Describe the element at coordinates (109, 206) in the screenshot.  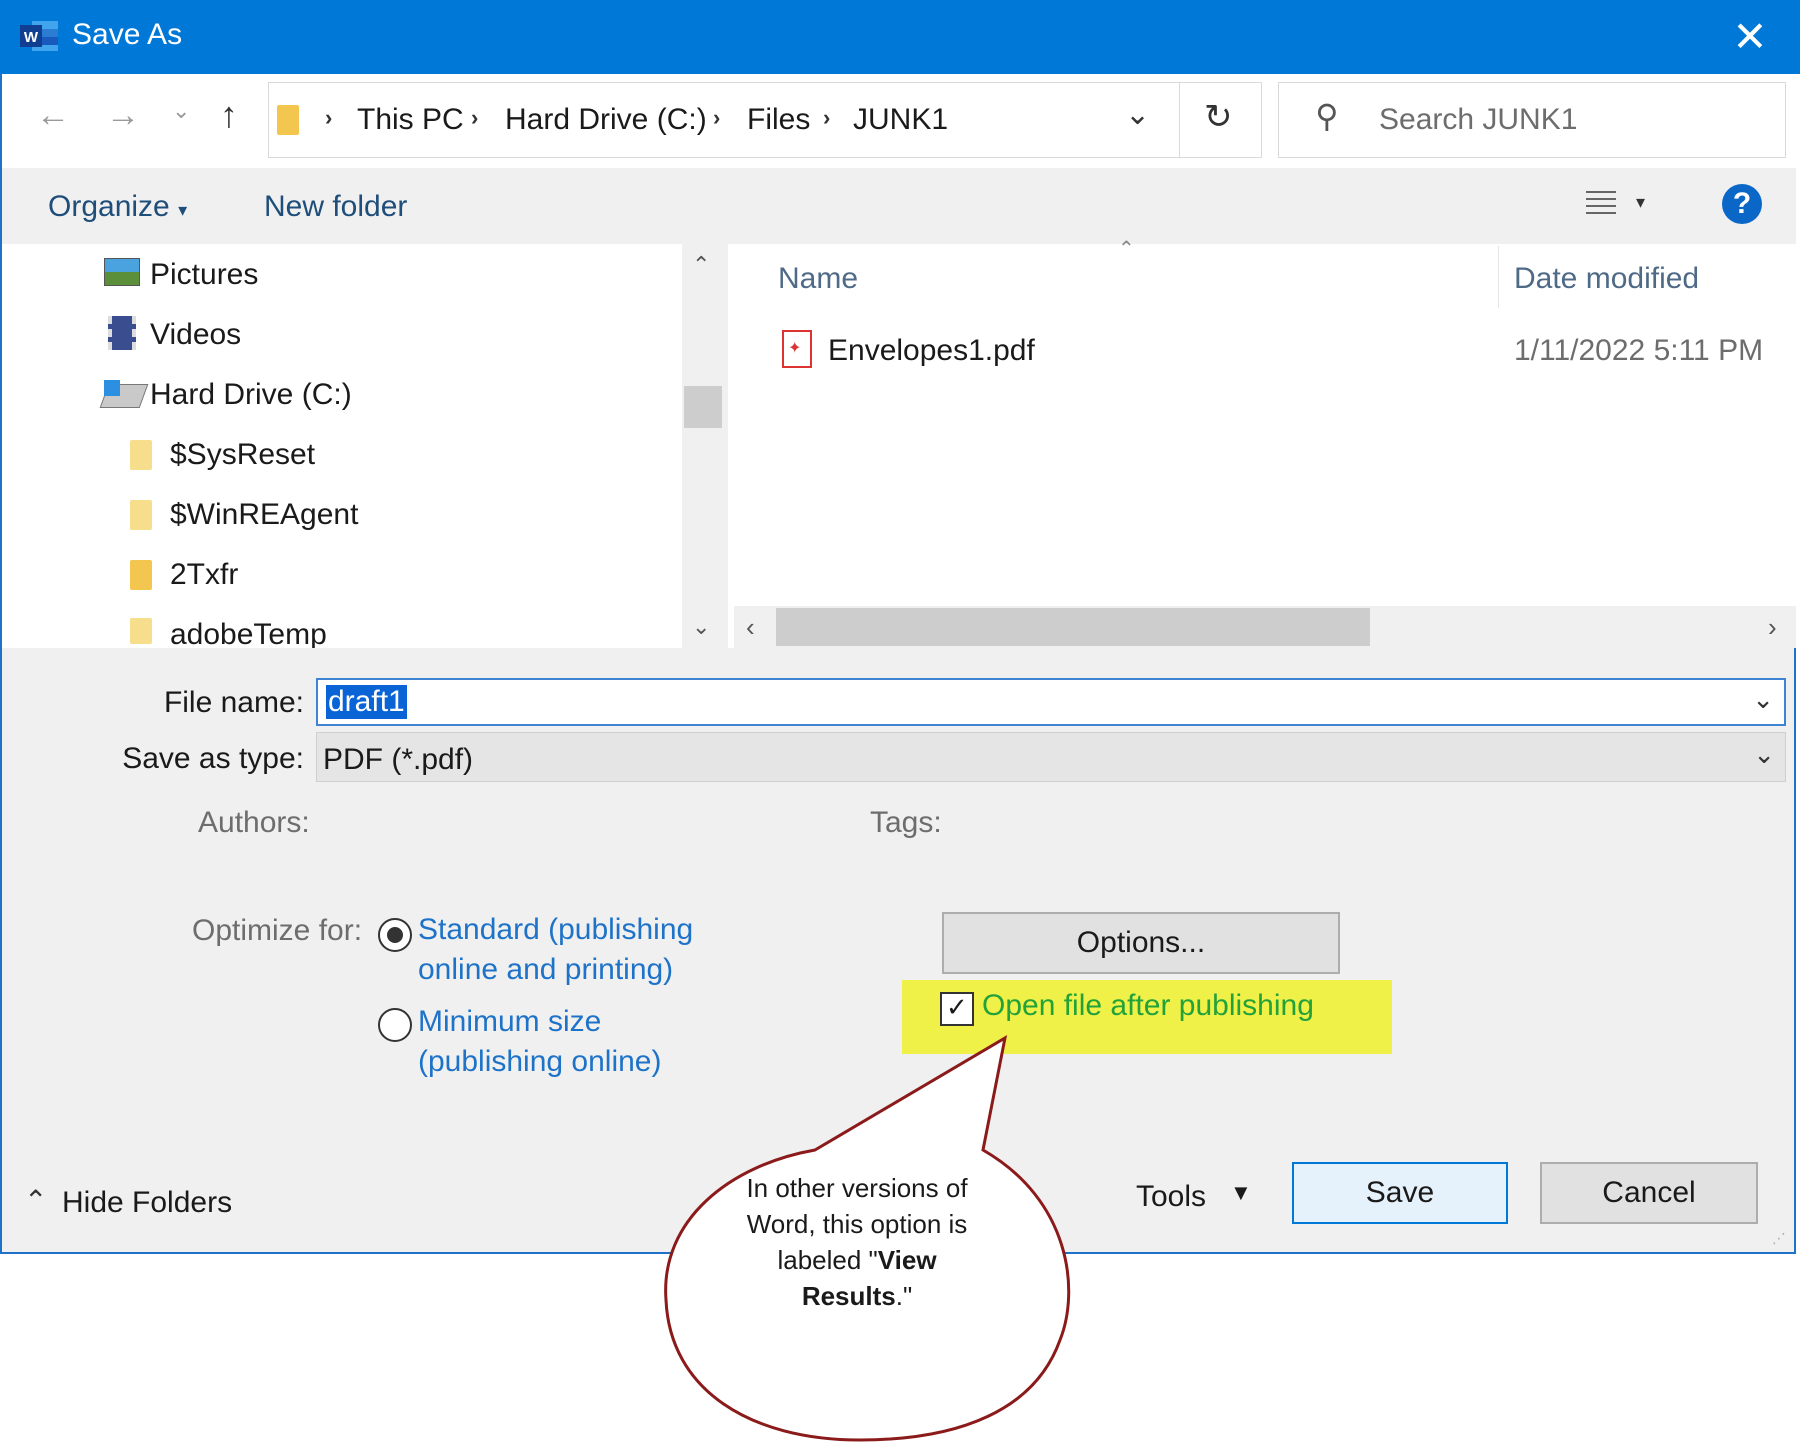
I see `organize-label: Organize` at that location.